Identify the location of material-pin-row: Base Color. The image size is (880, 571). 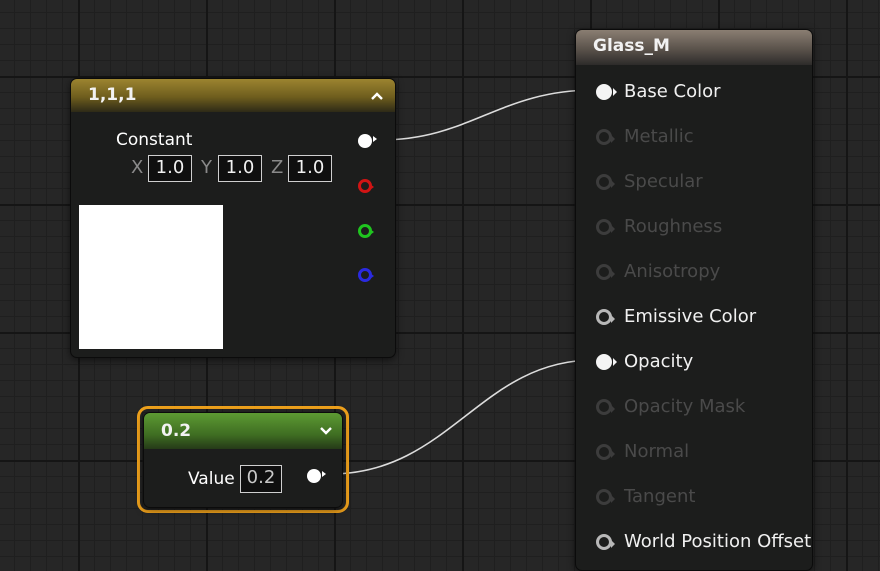
(694, 92).